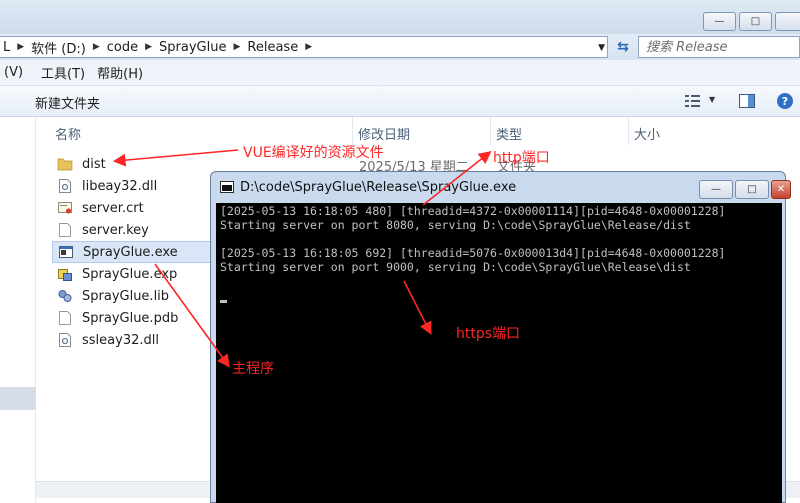 This screenshot has width=800, height=503. What do you see at coordinates (693, 101) in the screenshot?
I see `view-options-icon` at bounding box center [693, 101].